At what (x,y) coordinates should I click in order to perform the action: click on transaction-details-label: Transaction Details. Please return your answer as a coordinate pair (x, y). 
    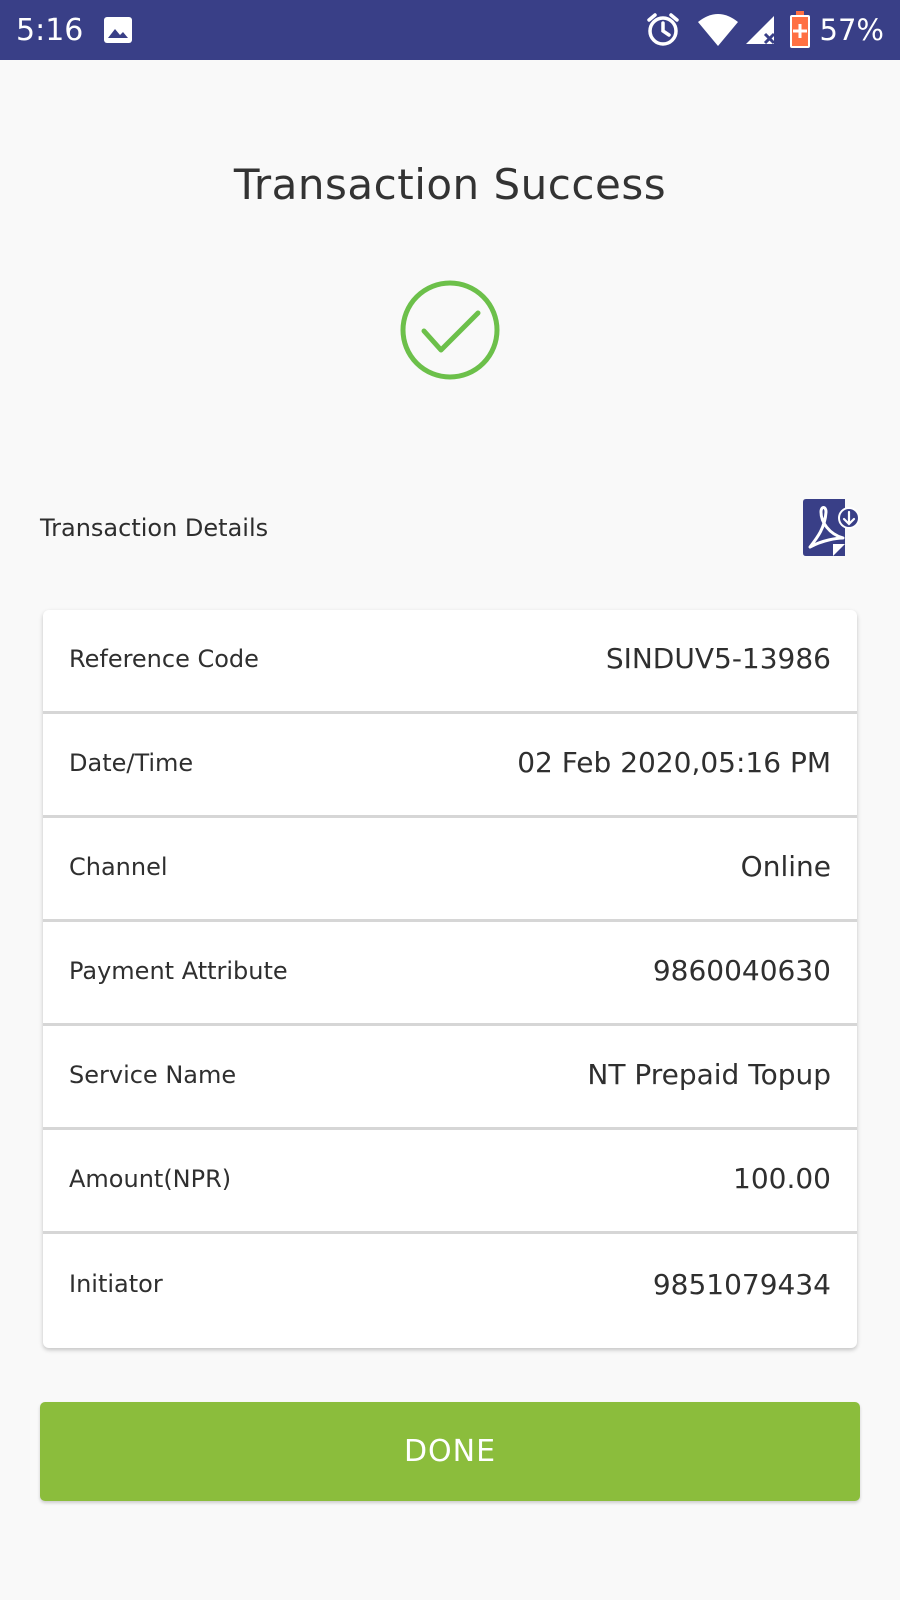
    Looking at the image, I should click on (154, 528).